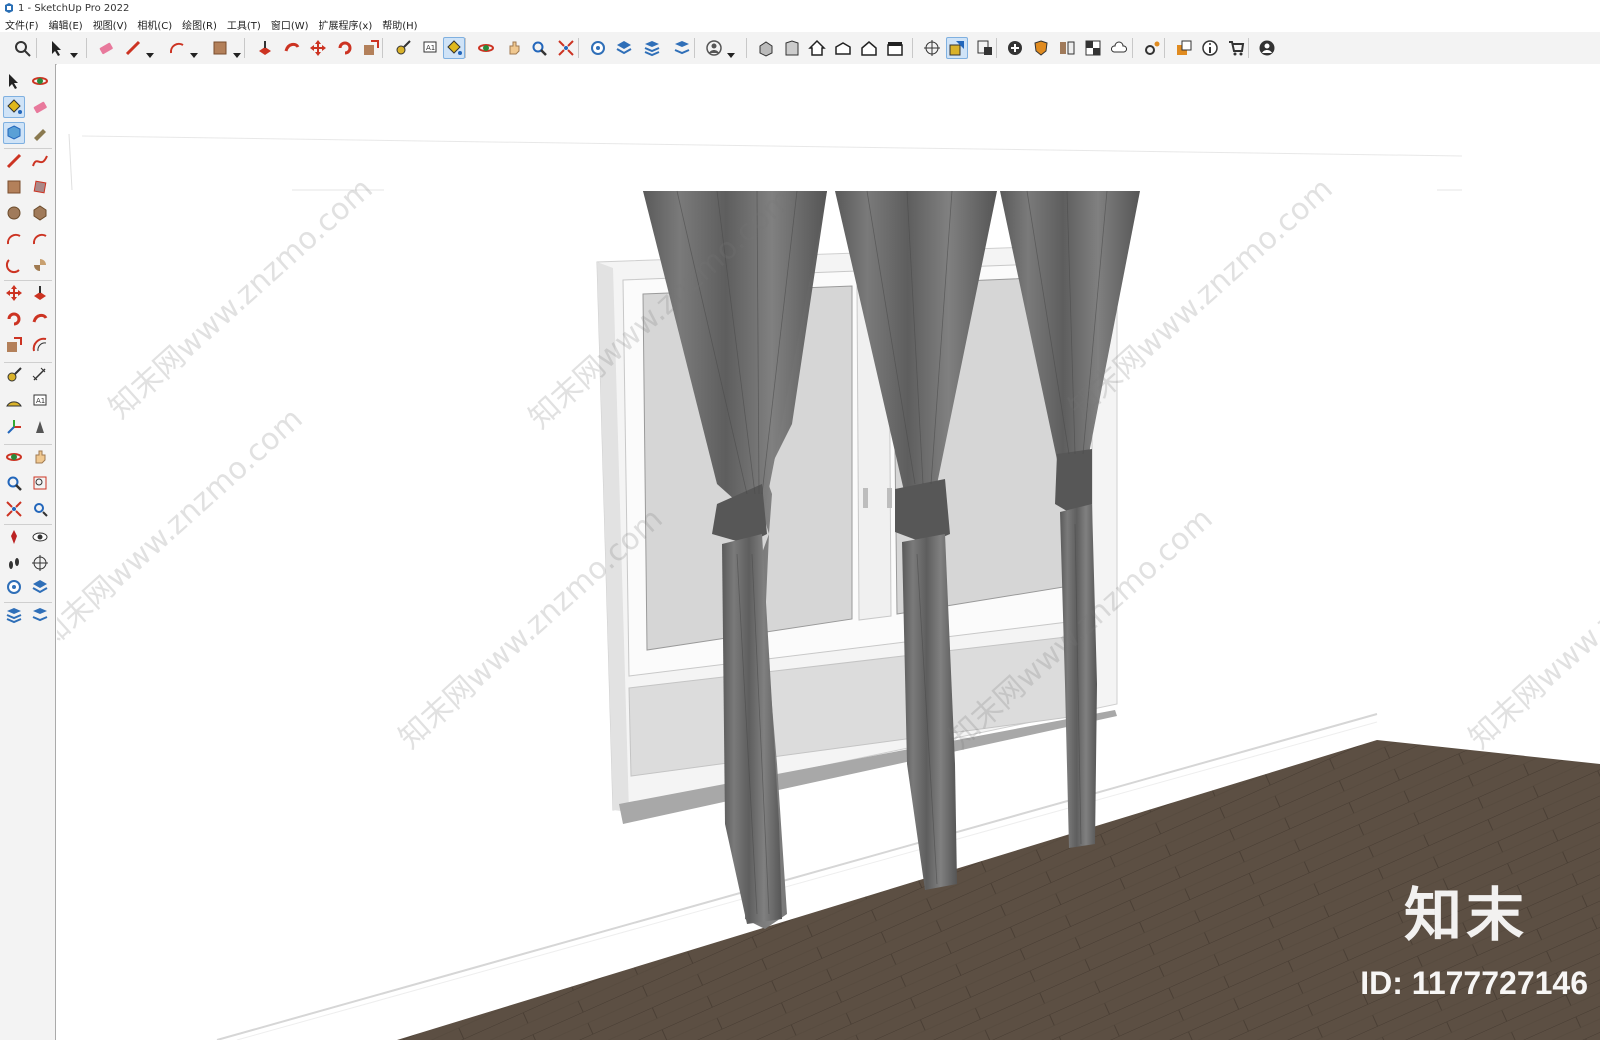 The image size is (1600, 1040). What do you see at coordinates (399, 24) in the screenshot?
I see `menu-item: 帮助(H)` at bounding box center [399, 24].